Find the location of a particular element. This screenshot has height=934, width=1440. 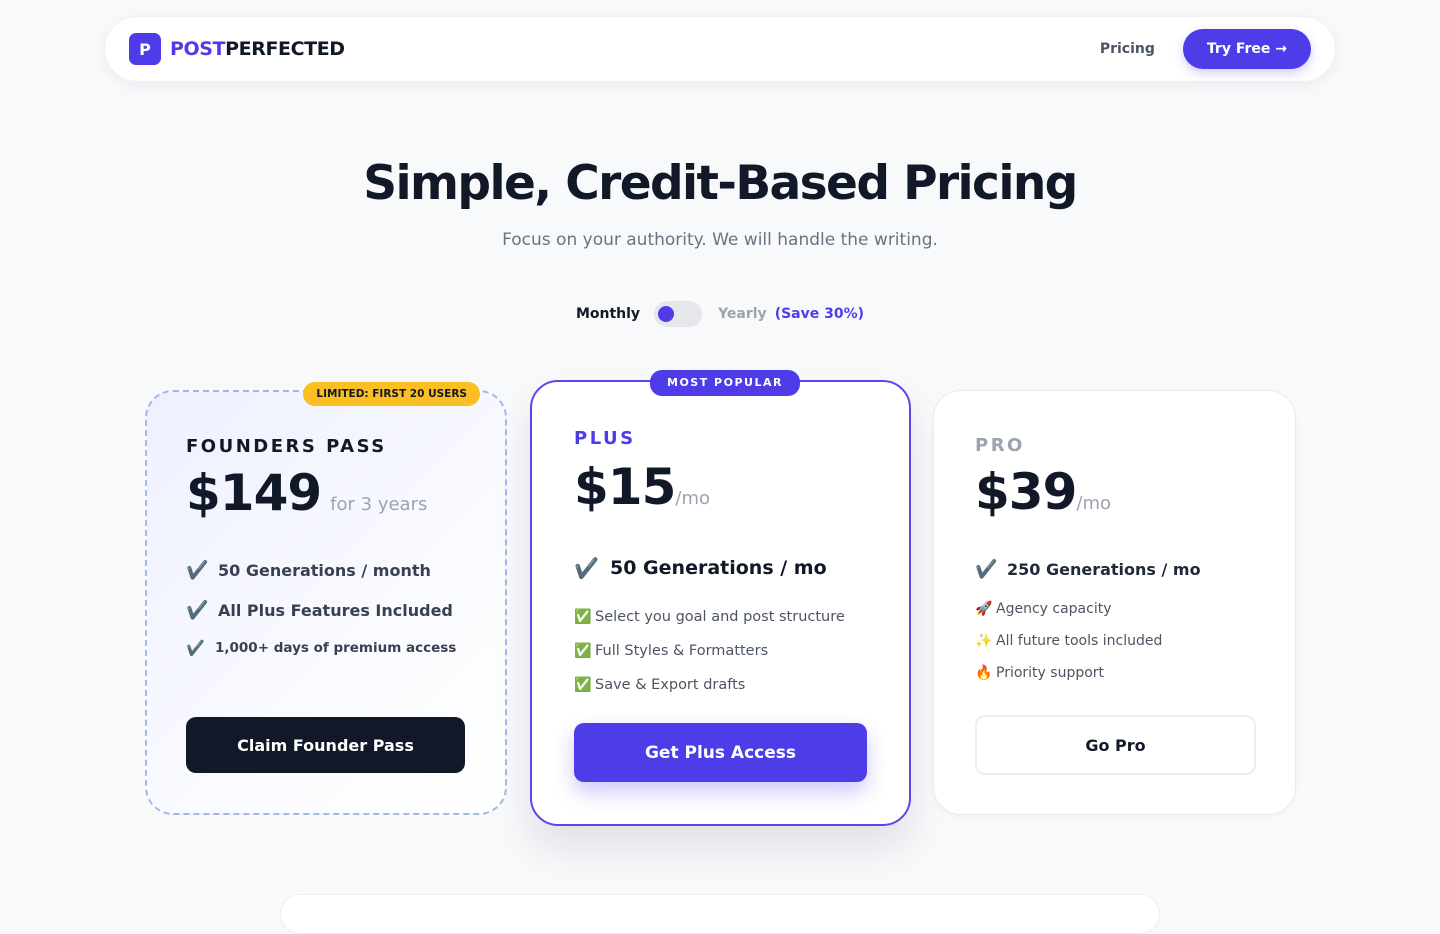

feature-text: Agency capacity is located at coordinates (1054, 609).